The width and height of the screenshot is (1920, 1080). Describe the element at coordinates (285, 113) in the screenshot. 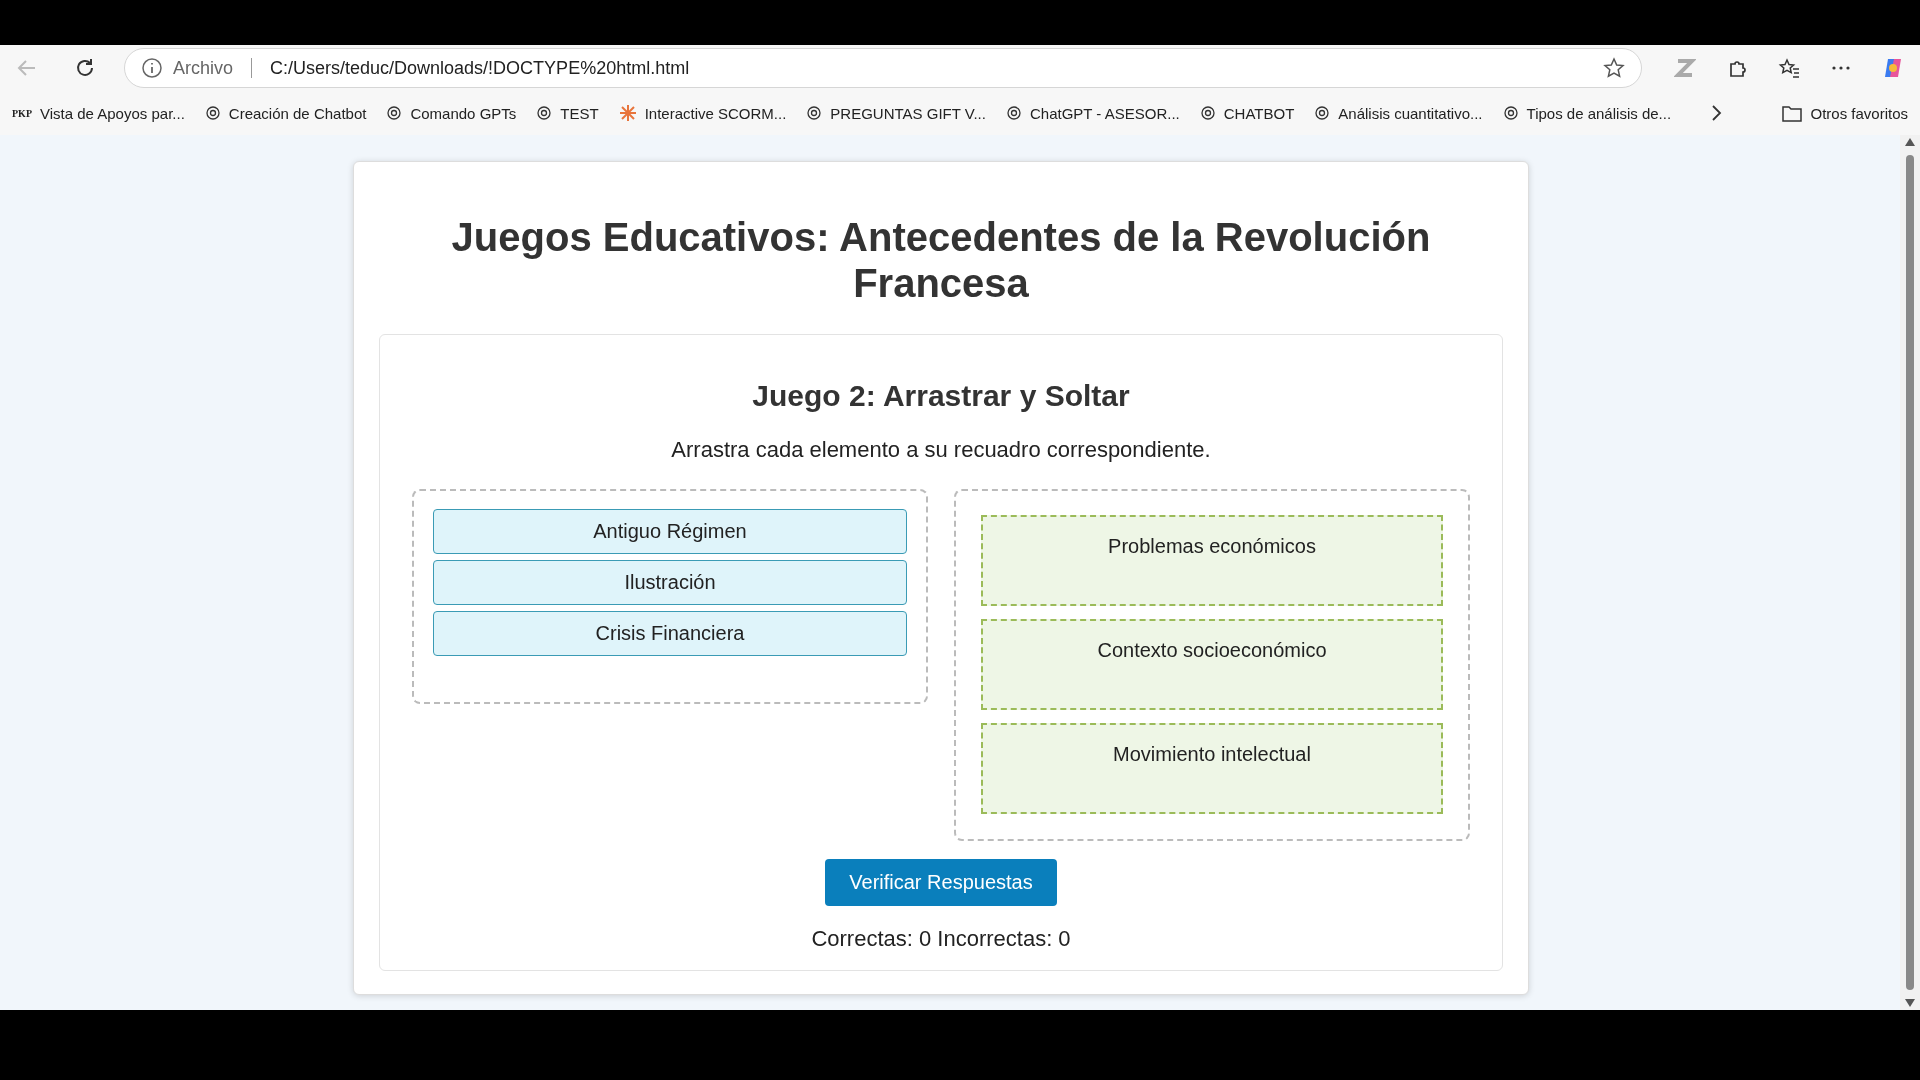

I see `bookmark-link: Creación de Chatbot` at that location.